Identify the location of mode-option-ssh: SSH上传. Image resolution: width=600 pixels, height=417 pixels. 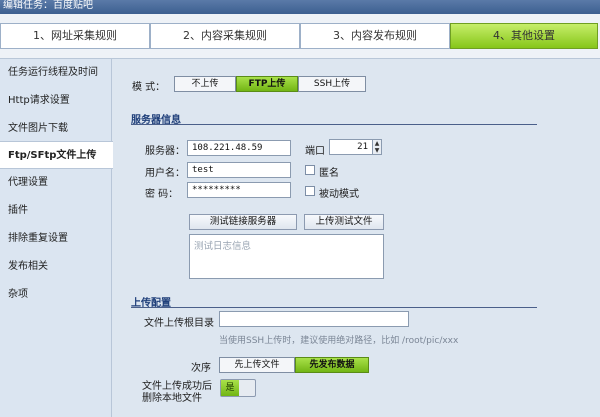
(332, 84).